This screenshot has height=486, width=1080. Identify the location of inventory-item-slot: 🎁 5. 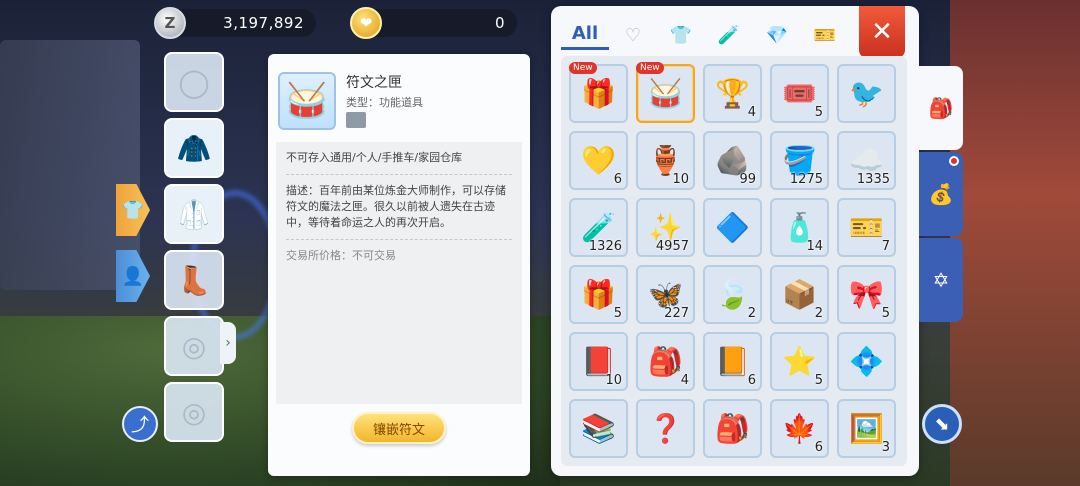
(598, 294).